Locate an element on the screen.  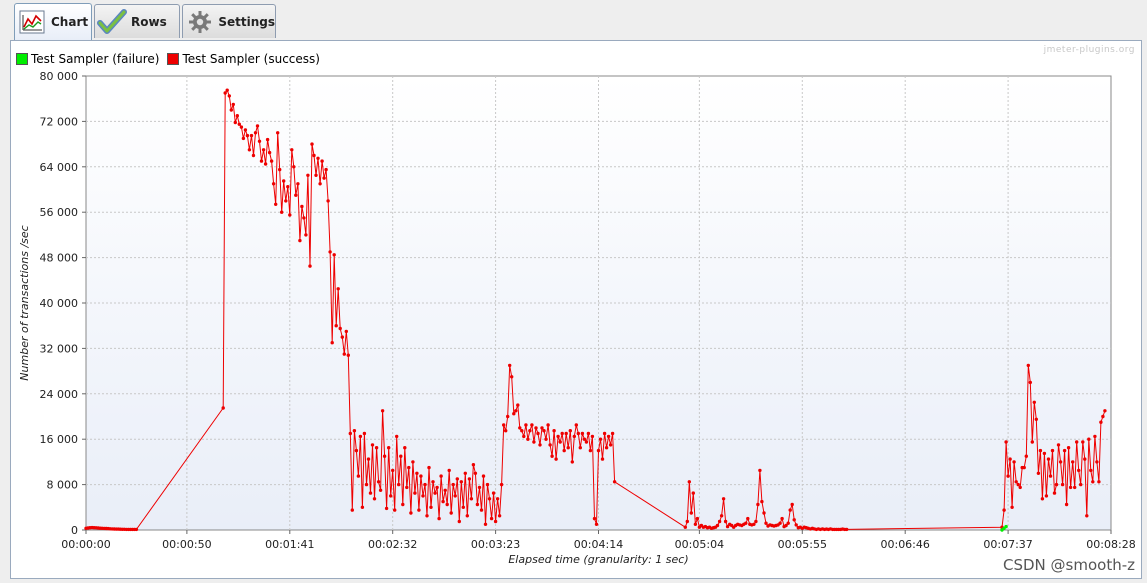
y-tick-label: 24 000 is located at coordinates (59, 394).